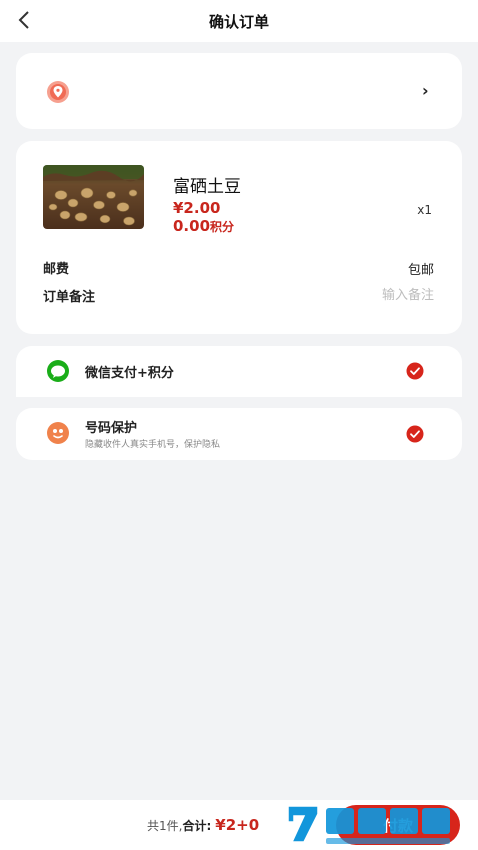 The image size is (478, 850). I want to click on remark-label: 订单备注, so click(69, 297).